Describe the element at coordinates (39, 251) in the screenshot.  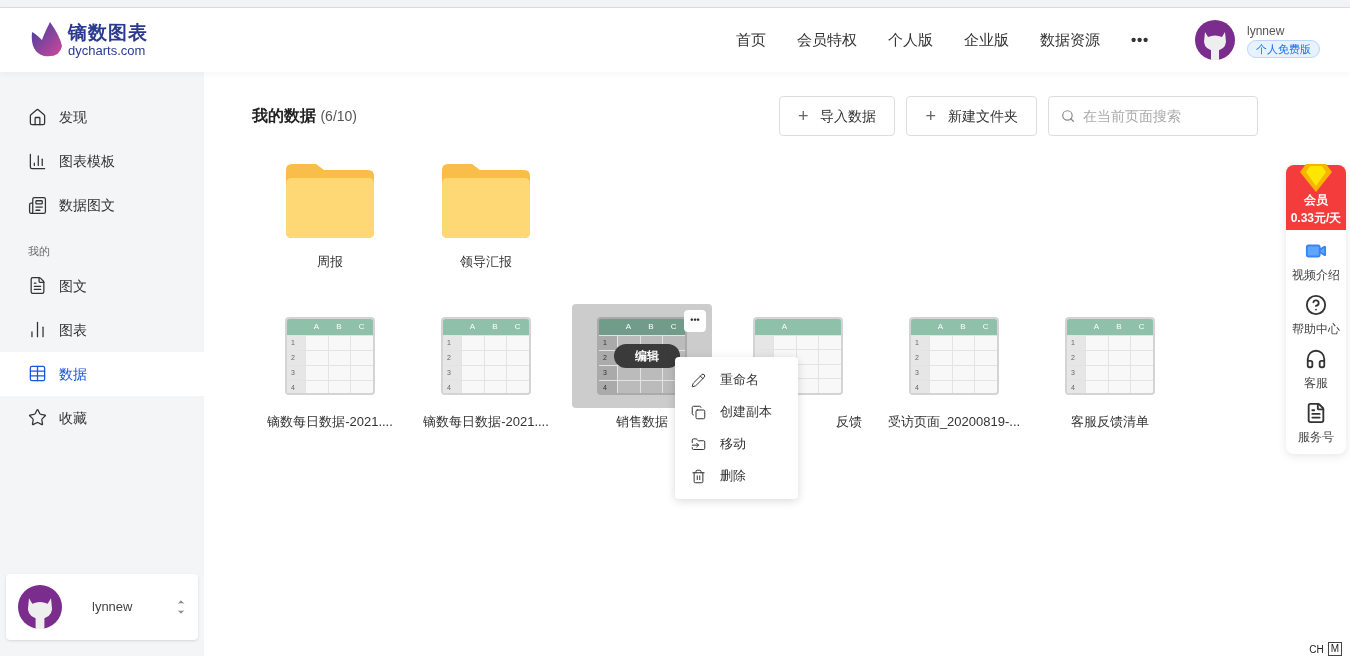
I see `section-label: 我的` at that location.